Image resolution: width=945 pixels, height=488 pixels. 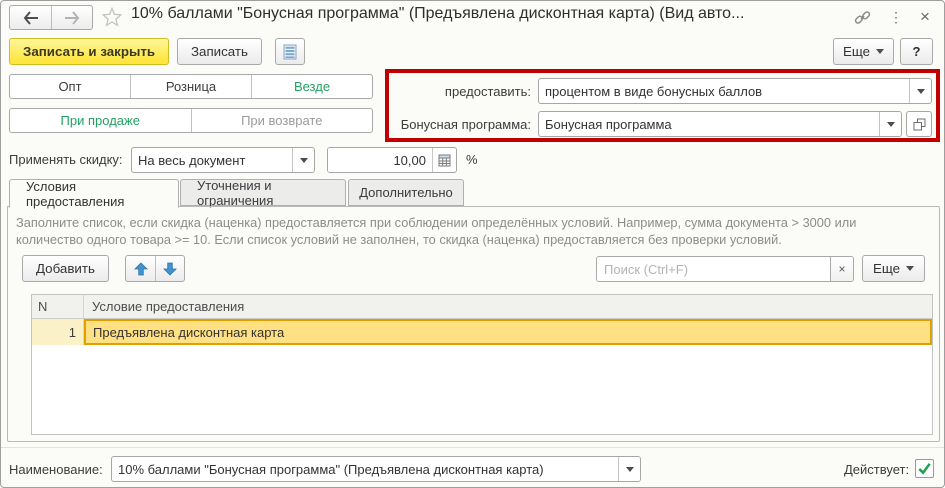 What do you see at coordinates (893, 268) in the screenshot?
I see `list-more-button: Еще` at bounding box center [893, 268].